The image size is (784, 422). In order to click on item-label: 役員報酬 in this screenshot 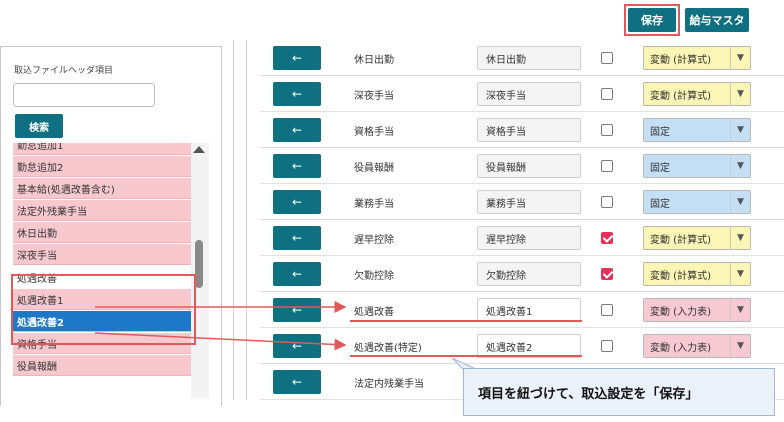, I will do `click(374, 168)`.